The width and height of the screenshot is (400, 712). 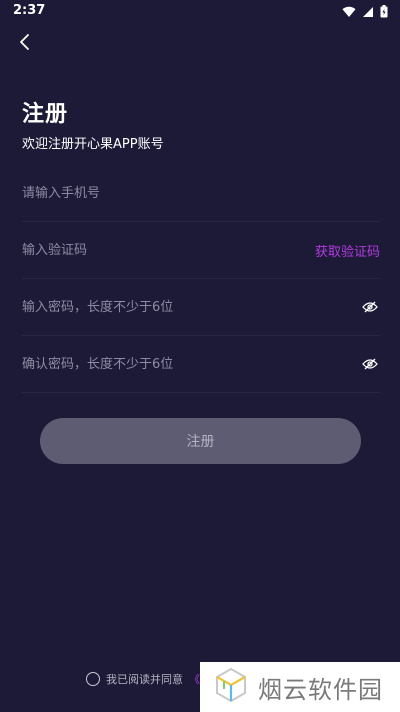 What do you see at coordinates (29, 10) in the screenshot?
I see `status-time: 2:37` at bounding box center [29, 10].